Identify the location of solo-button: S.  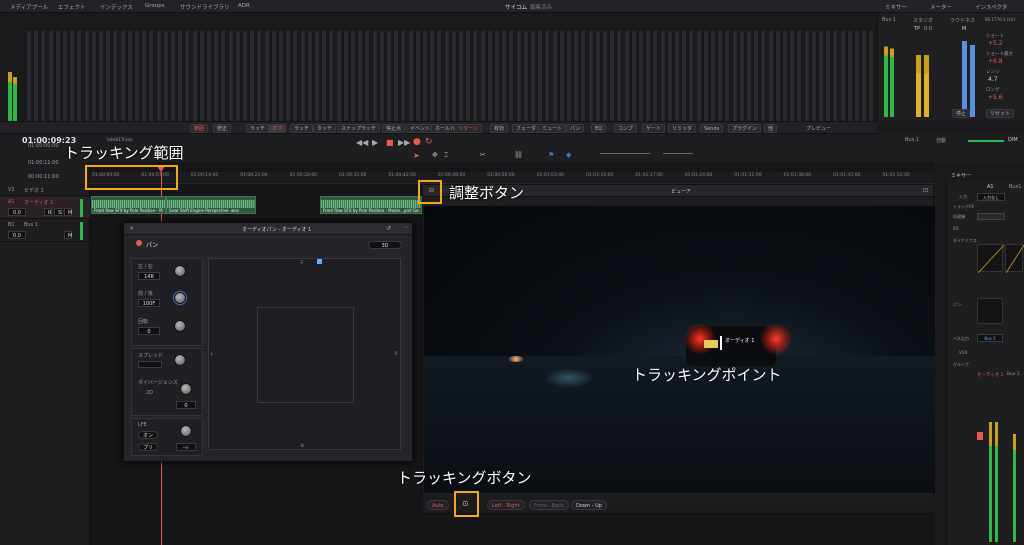
(58, 212).